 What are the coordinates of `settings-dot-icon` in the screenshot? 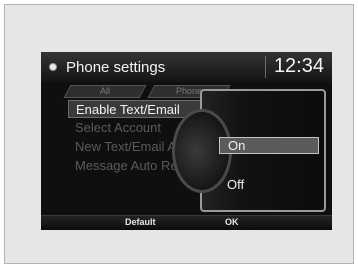 It's located at (53, 67).